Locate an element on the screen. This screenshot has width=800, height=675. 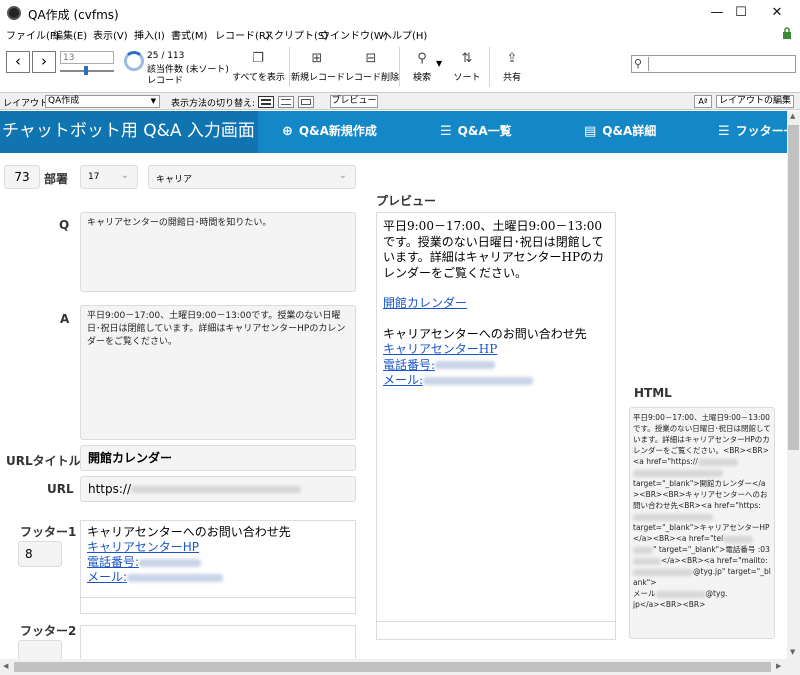
layout-label: レイアウト: is located at coordinates (27, 104).